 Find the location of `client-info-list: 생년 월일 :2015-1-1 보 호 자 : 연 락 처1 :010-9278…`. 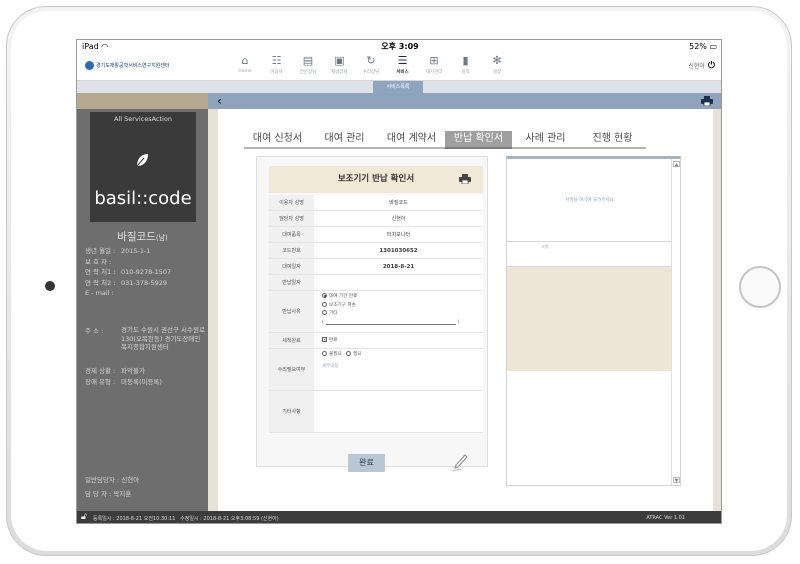

client-info-list: 생년 월일 :2015-1-1 보 호 자 : 연 락 처1 :010-9278… is located at coordinates (145, 272).